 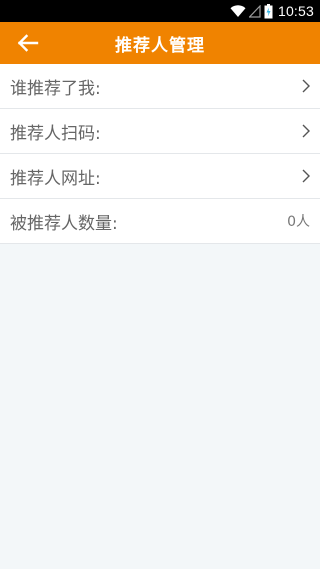 What do you see at coordinates (160, 11) in the screenshot?
I see `status-bar: 10:53` at bounding box center [160, 11].